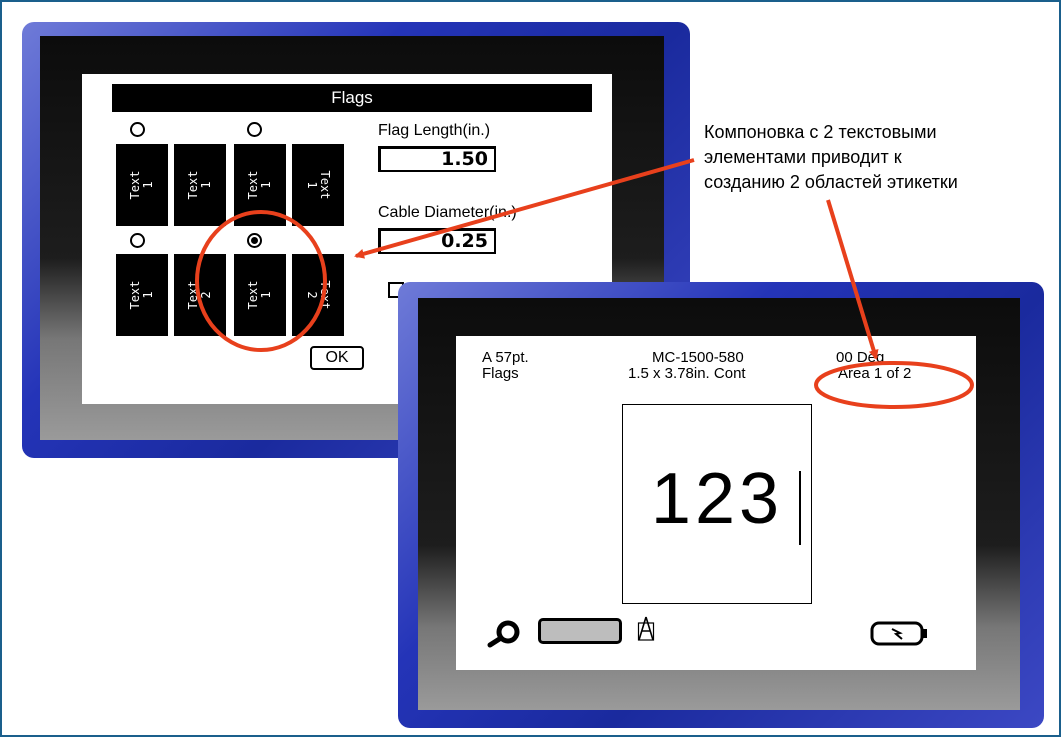 Image resolution: width=1061 pixels, height=737 pixels. I want to click on arrow-to-area, so click(852, 279).